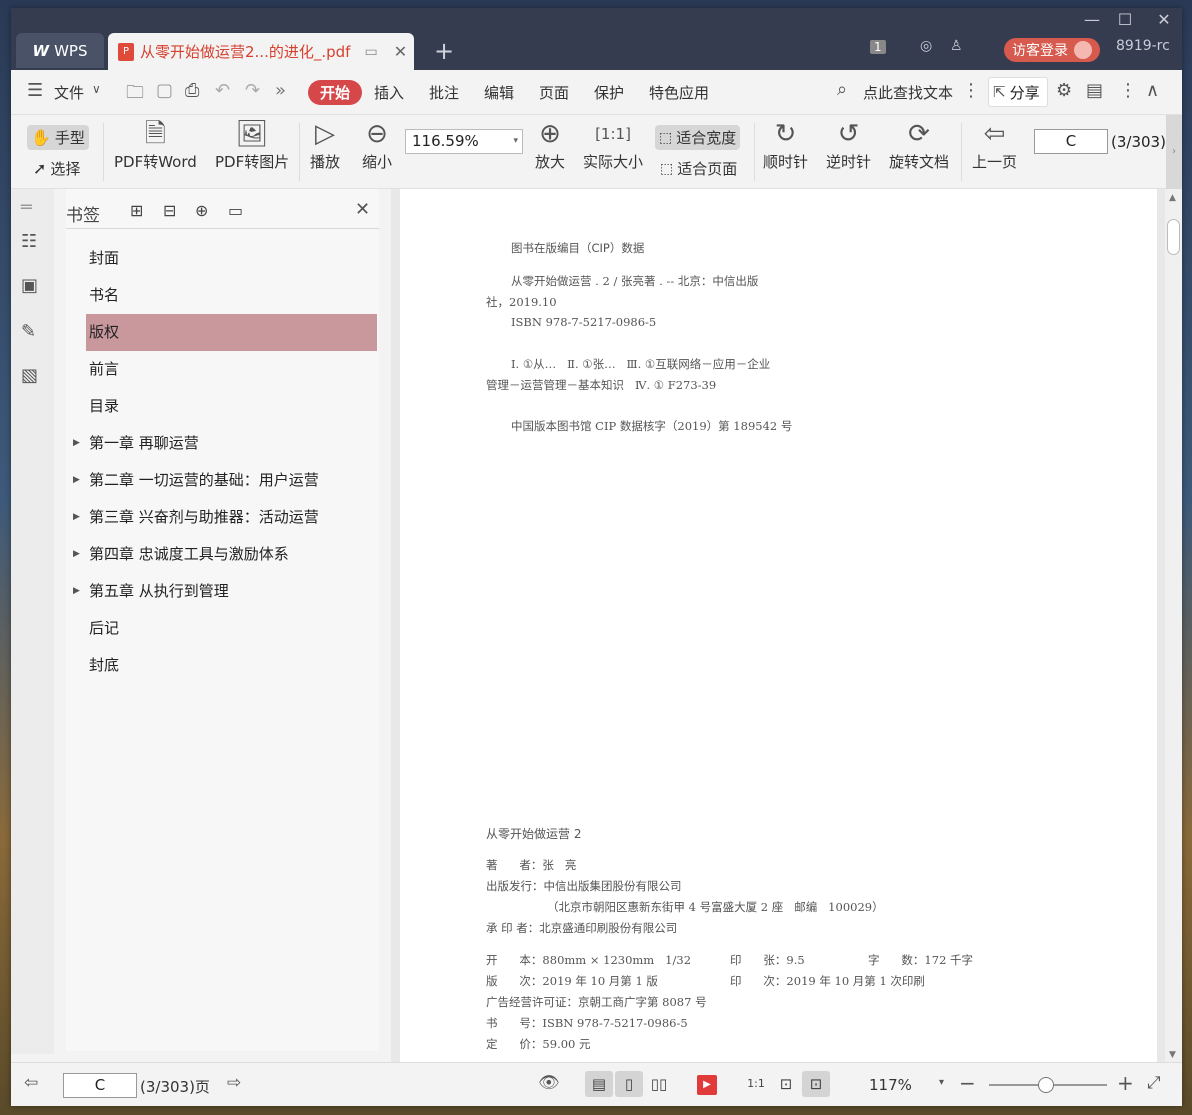 The height and width of the screenshot is (1115, 1192). What do you see at coordinates (1172, 1055) in the screenshot?
I see `scroll-down-icon: ▼` at bounding box center [1172, 1055].